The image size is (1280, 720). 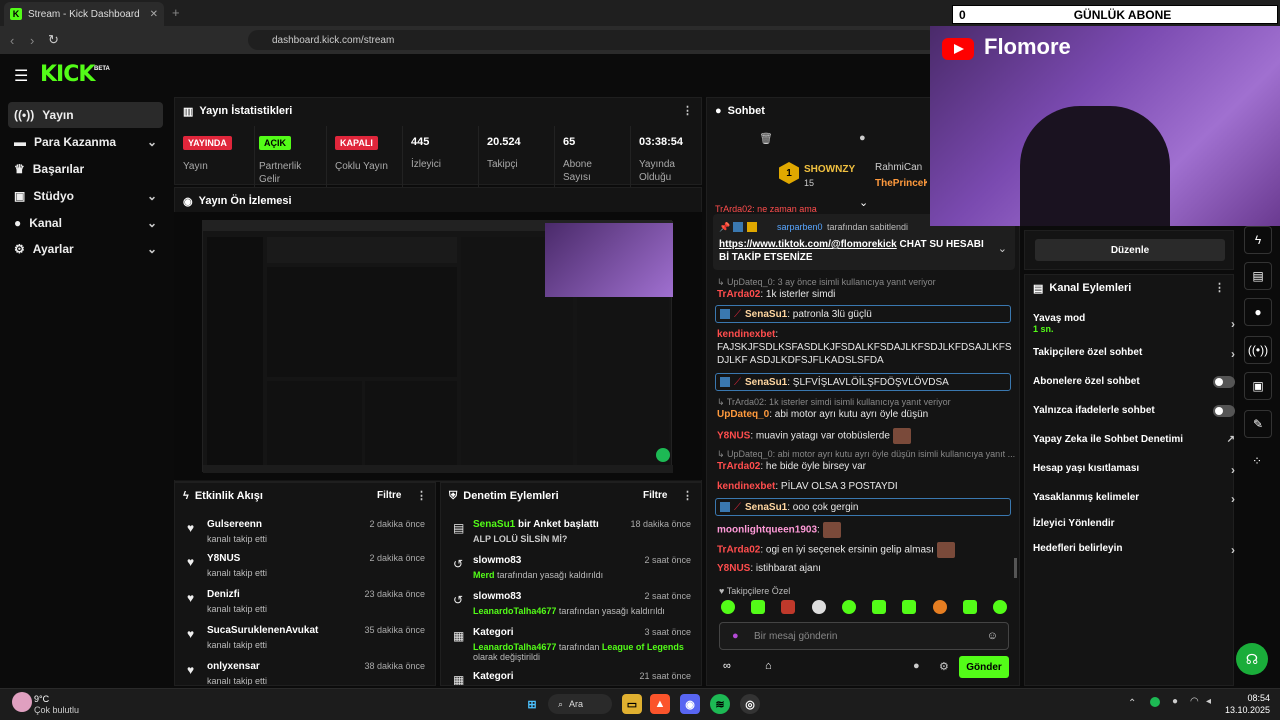 I want to click on ai-moderation-row: Yapay Zeka ile Sohbet Denetimi ↗, so click(x=1134, y=444).